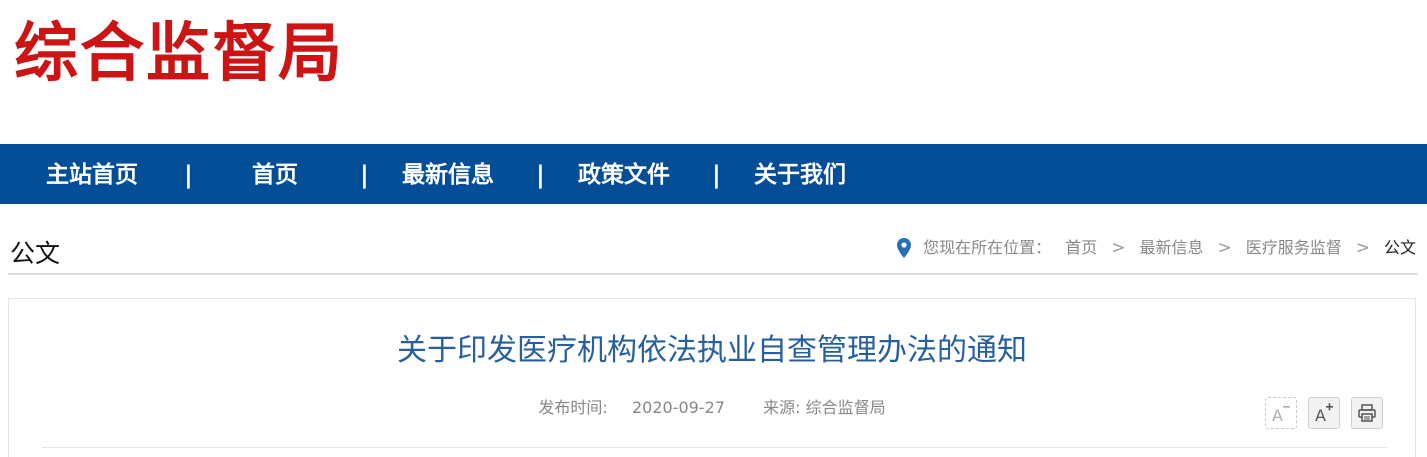 The image size is (1427, 457). I want to click on article-divider, so click(715, 447).